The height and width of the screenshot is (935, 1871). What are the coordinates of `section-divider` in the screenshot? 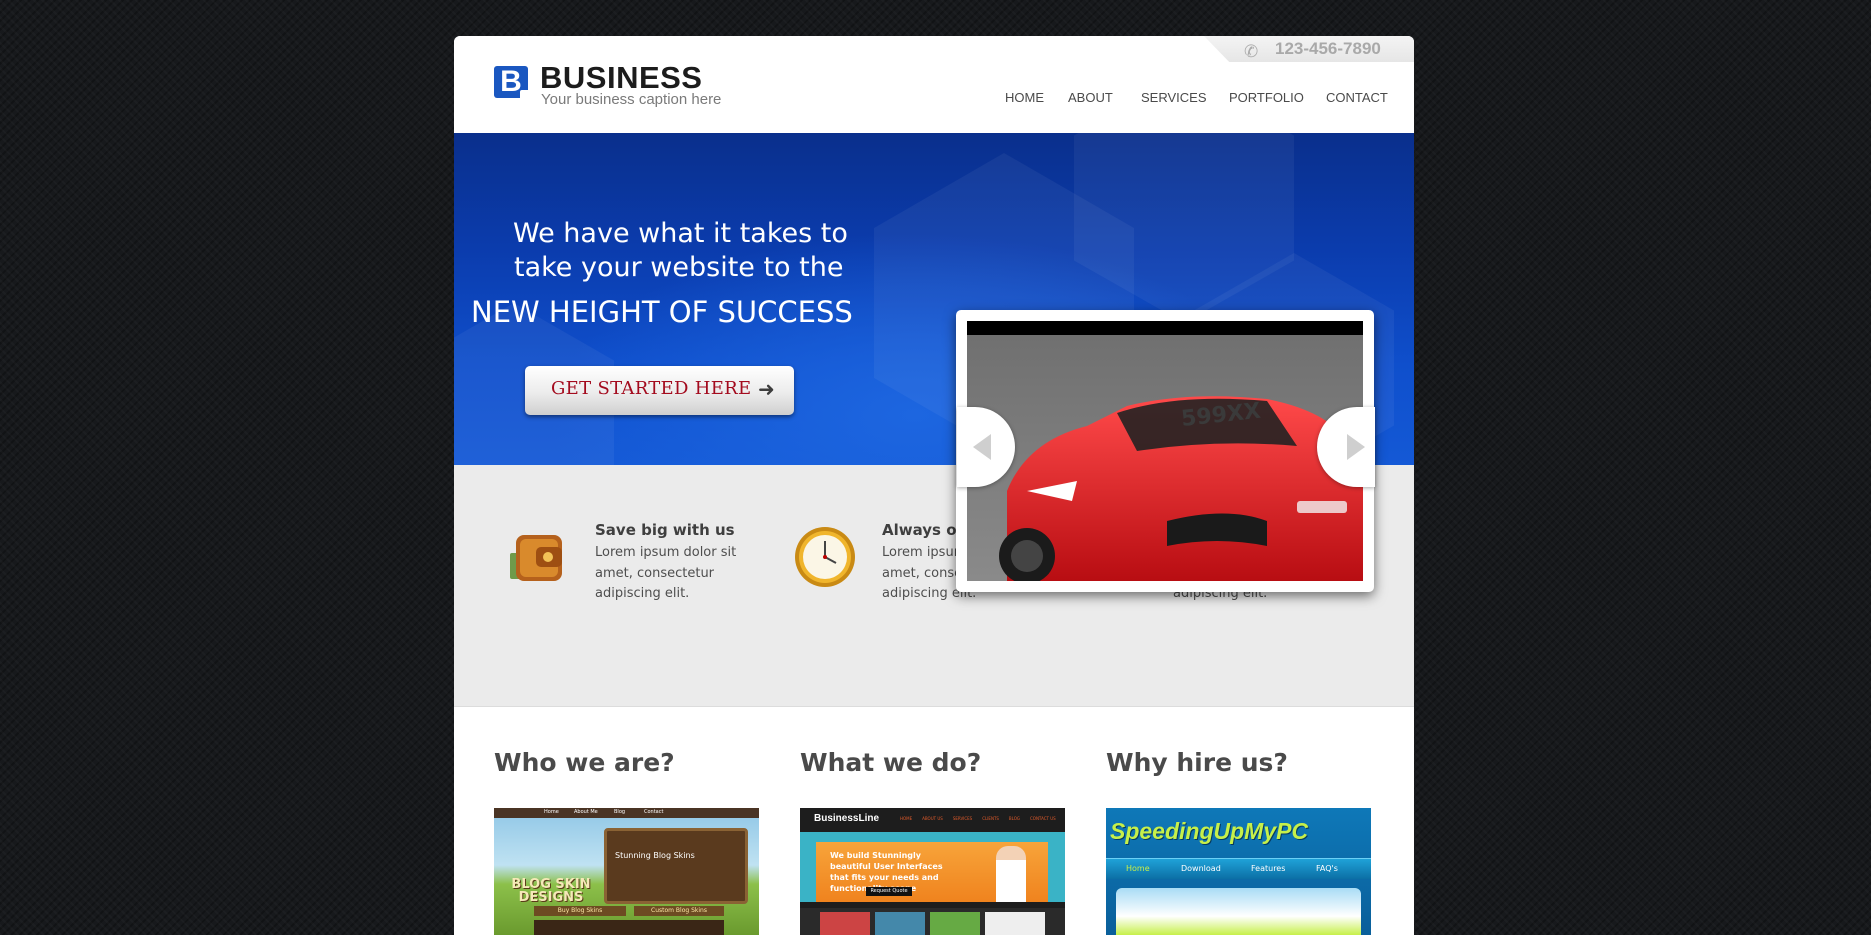 It's located at (934, 706).